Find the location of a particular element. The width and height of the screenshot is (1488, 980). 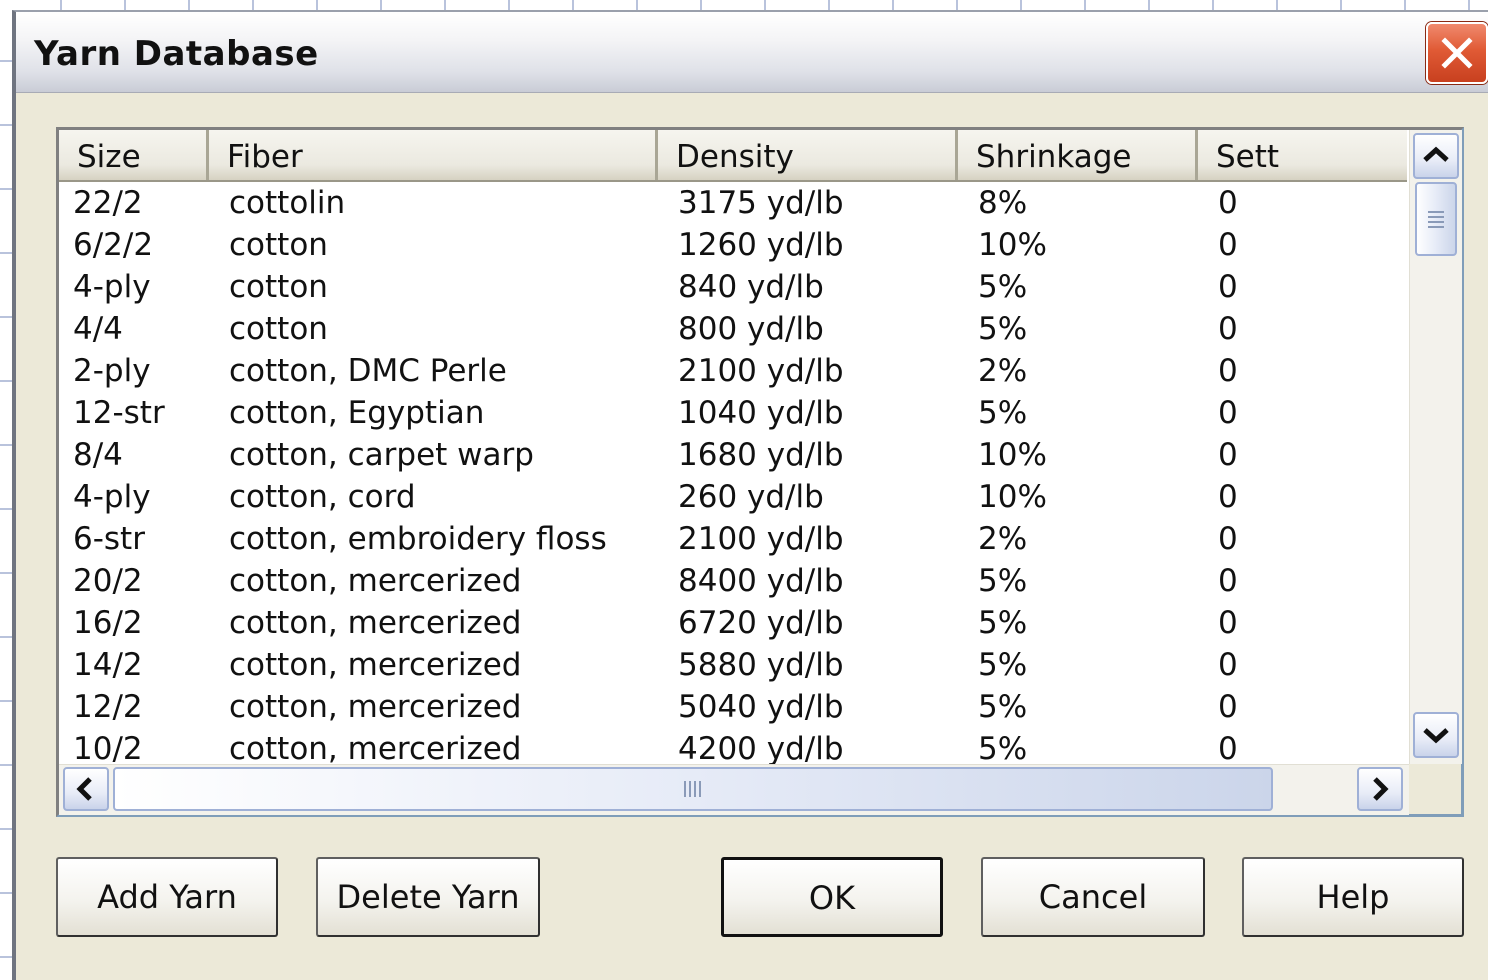

scrollbar-corner is located at coordinates (1435, 789).